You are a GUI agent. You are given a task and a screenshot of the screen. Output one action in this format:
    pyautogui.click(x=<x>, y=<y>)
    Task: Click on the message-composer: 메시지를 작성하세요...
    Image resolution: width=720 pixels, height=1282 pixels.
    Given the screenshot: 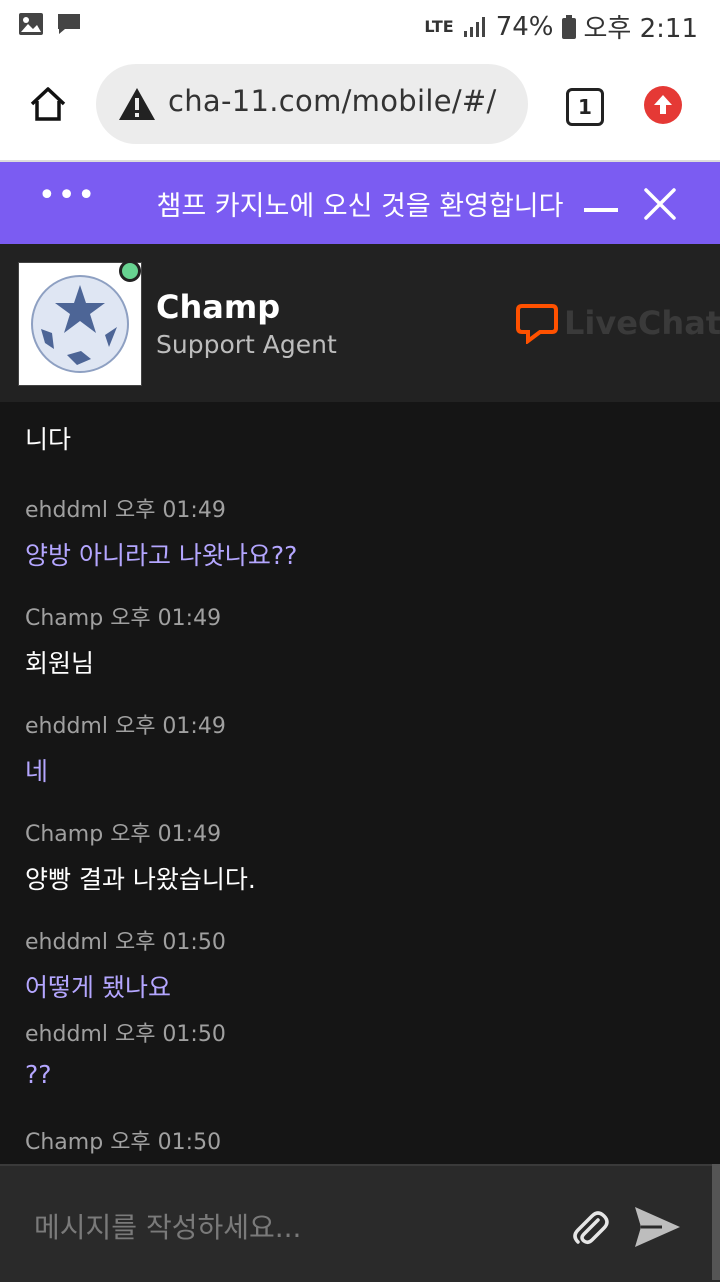 What is the action you would take?
    pyautogui.click(x=360, y=1223)
    